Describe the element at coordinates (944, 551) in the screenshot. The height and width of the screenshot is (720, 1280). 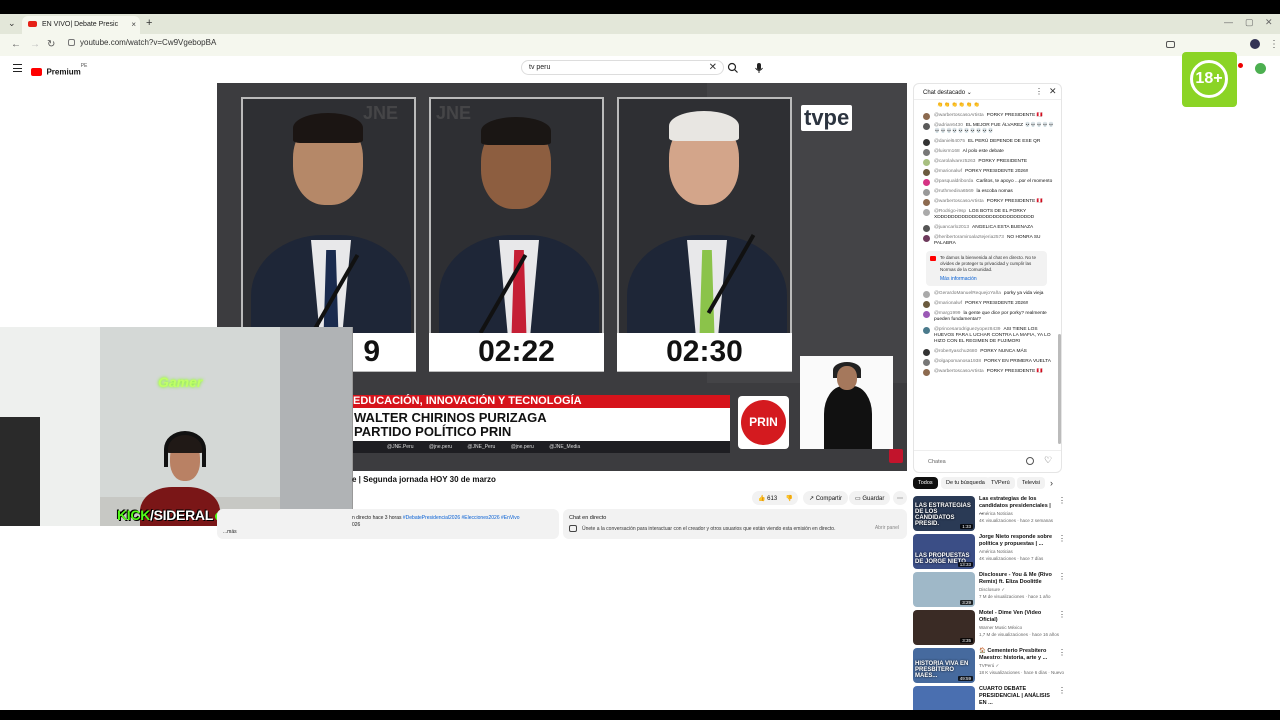
I see `video-thumbnail: LAS PROPUESTAS DE JORGE NIETO 13:33` at that location.